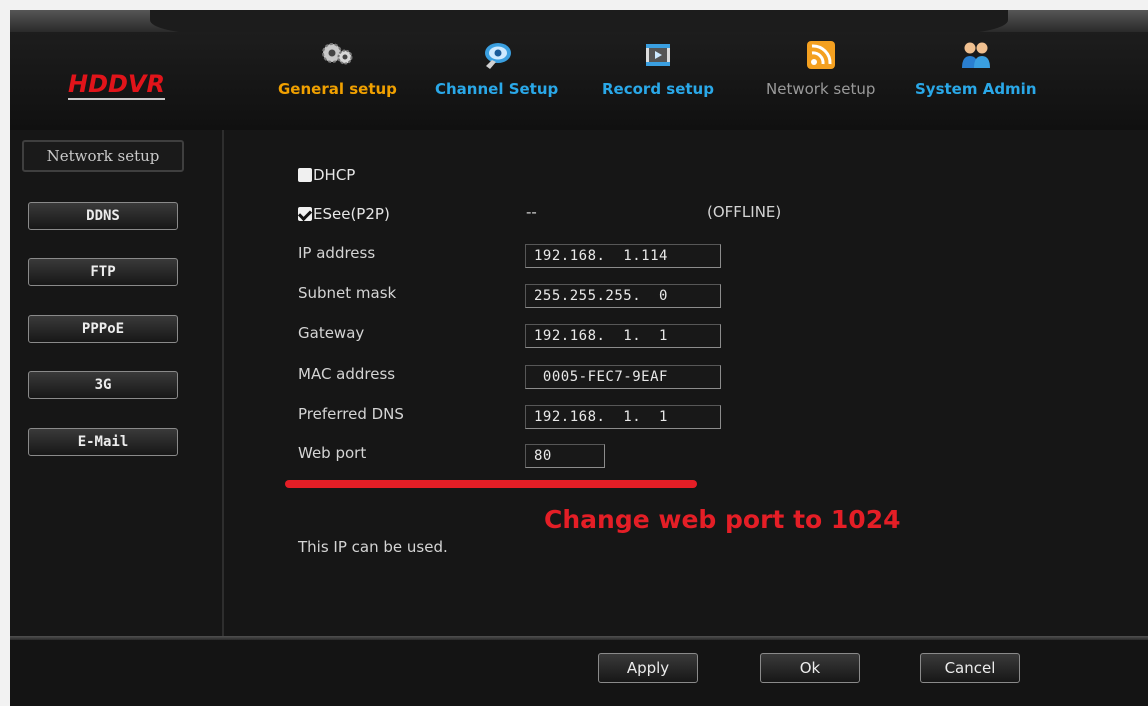 Image resolution: width=1148 pixels, height=706 pixels. Describe the element at coordinates (337, 68) in the screenshot. I see `tab-general-setup: General setup` at that location.